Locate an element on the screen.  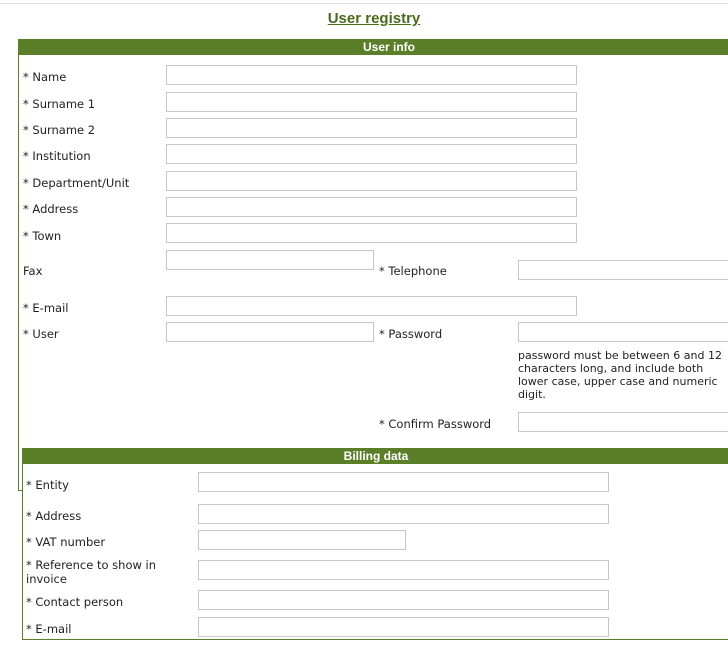
department-input is located at coordinates (371, 181).